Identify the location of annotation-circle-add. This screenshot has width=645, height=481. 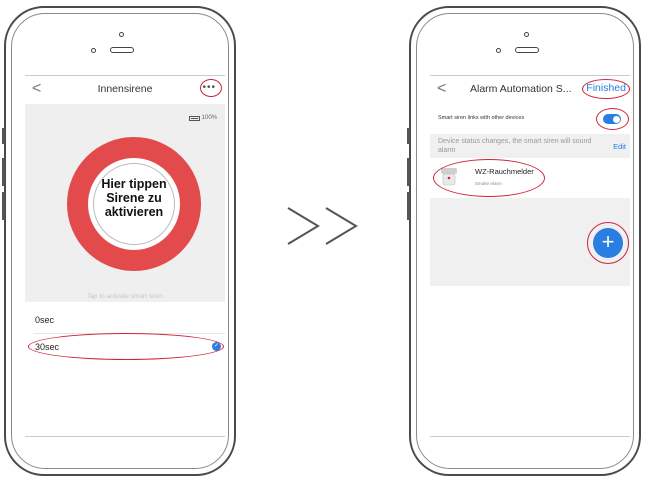
(608, 243).